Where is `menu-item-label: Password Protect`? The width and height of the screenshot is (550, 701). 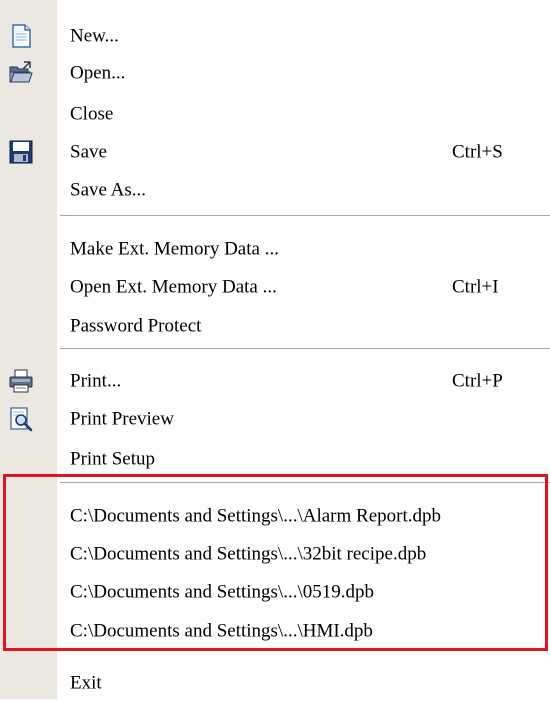
menu-item-label: Password Protect is located at coordinates (136, 326).